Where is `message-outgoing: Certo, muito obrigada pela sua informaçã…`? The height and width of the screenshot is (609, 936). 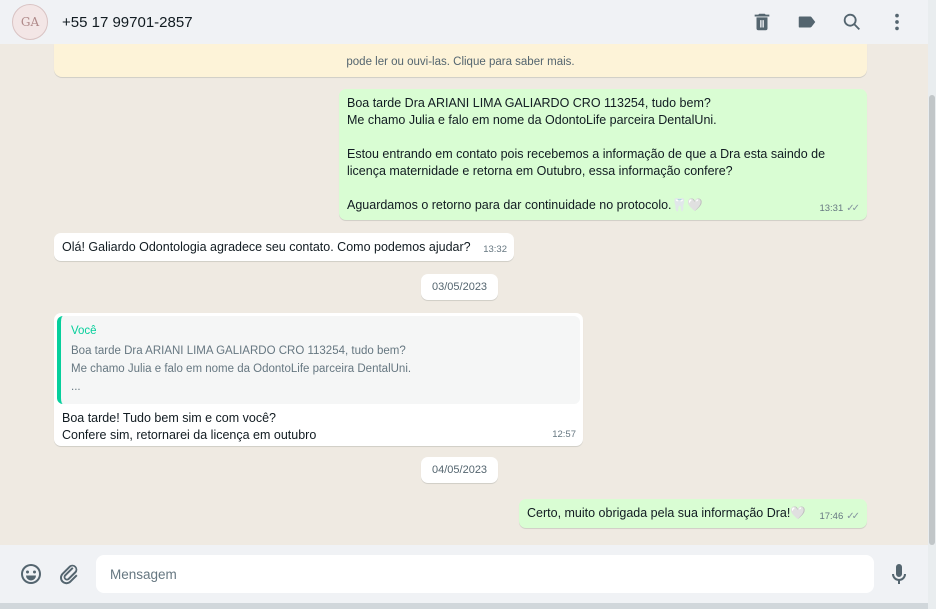
message-outgoing: Certo, muito obrigada pela sua informaçã… is located at coordinates (693, 513).